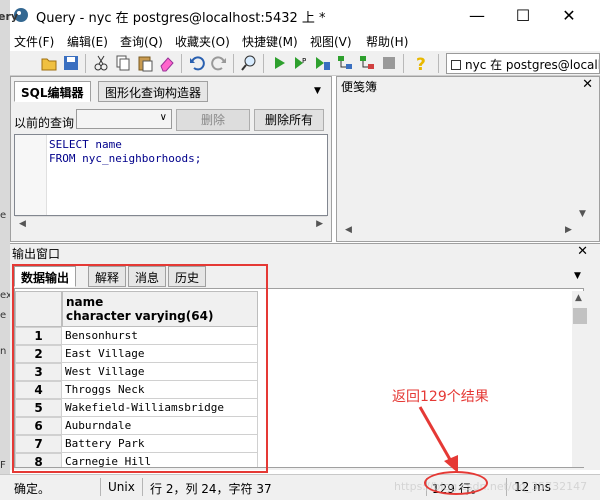 This screenshot has height=500, width=600. Describe the element at coordinates (31, 175) in the screenshot. I see `line-gutter` at that location.